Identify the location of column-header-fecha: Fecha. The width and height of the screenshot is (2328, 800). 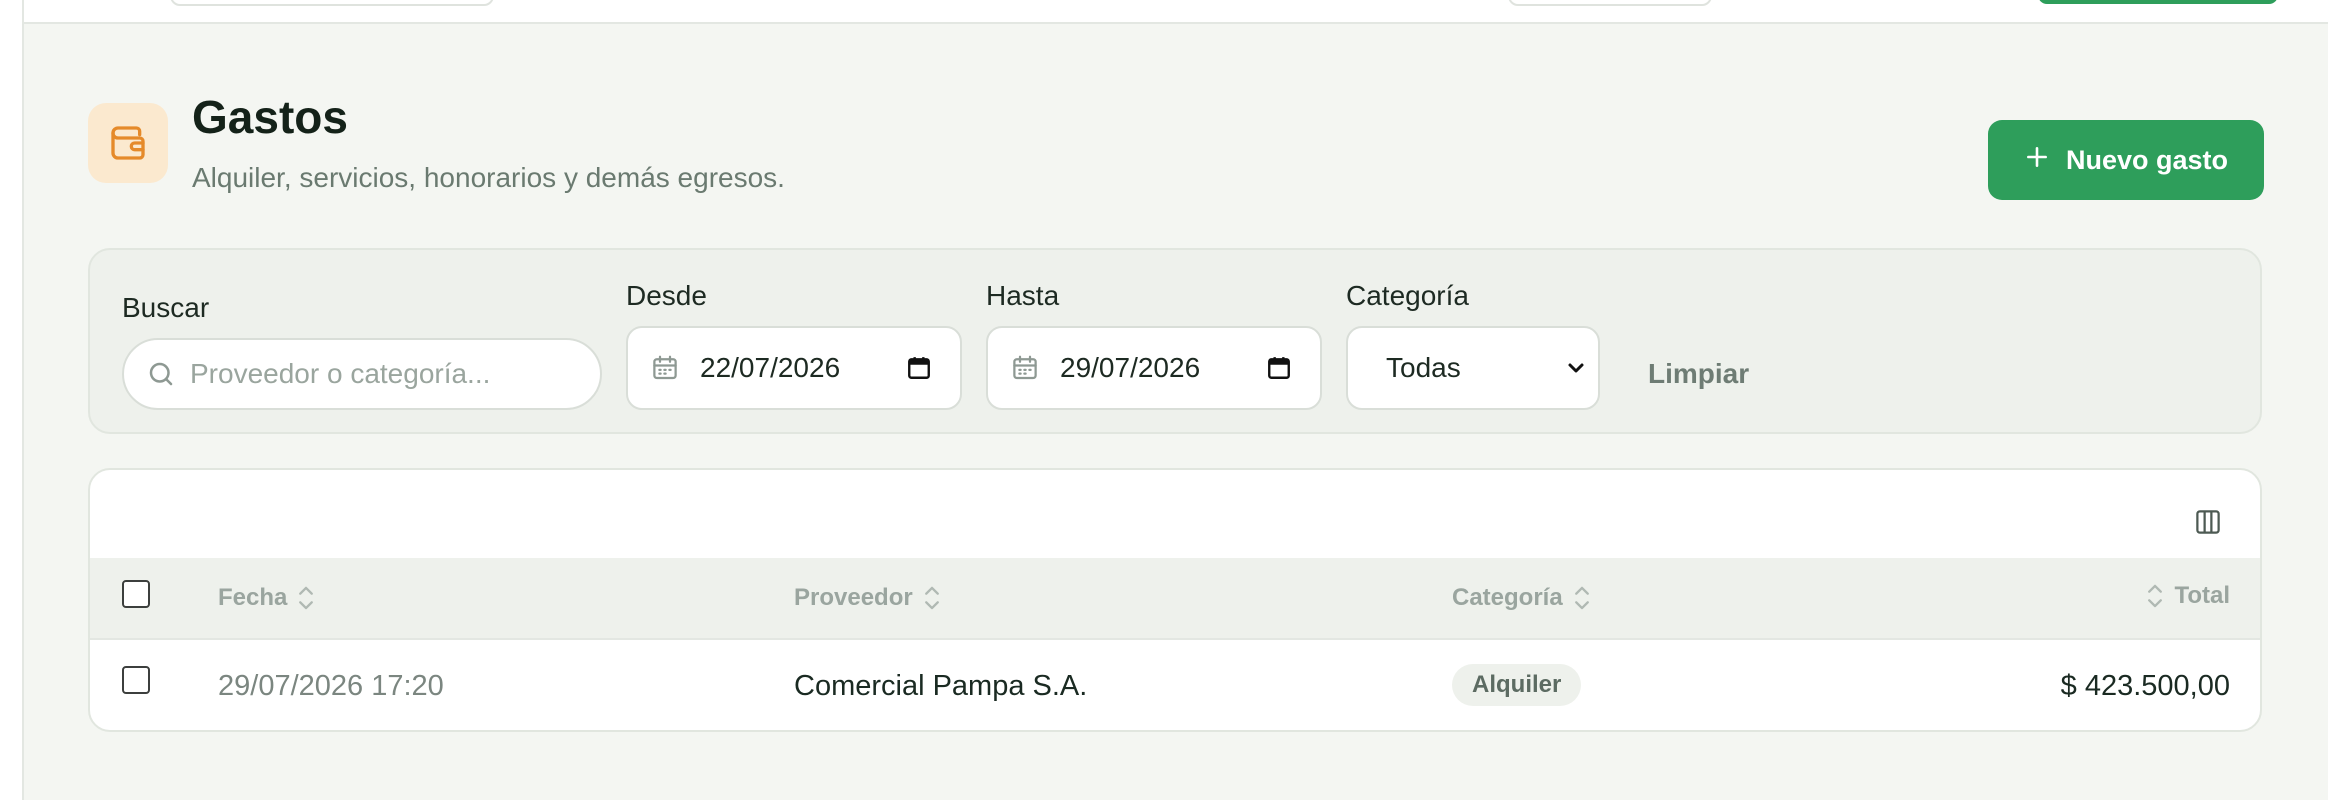
(266, 598).